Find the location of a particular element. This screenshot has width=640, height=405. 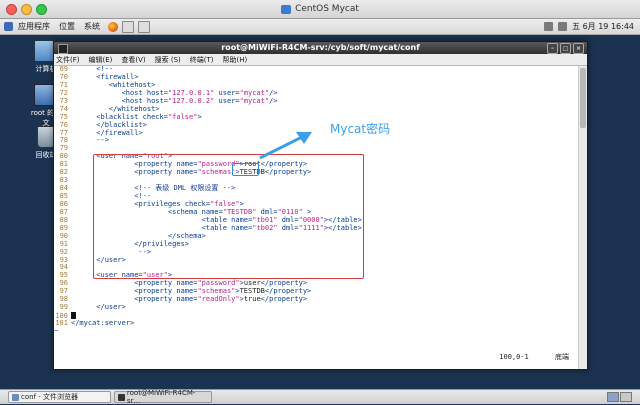

vm-window-title: CentOS Mycat is located at coordinates (327, 9).